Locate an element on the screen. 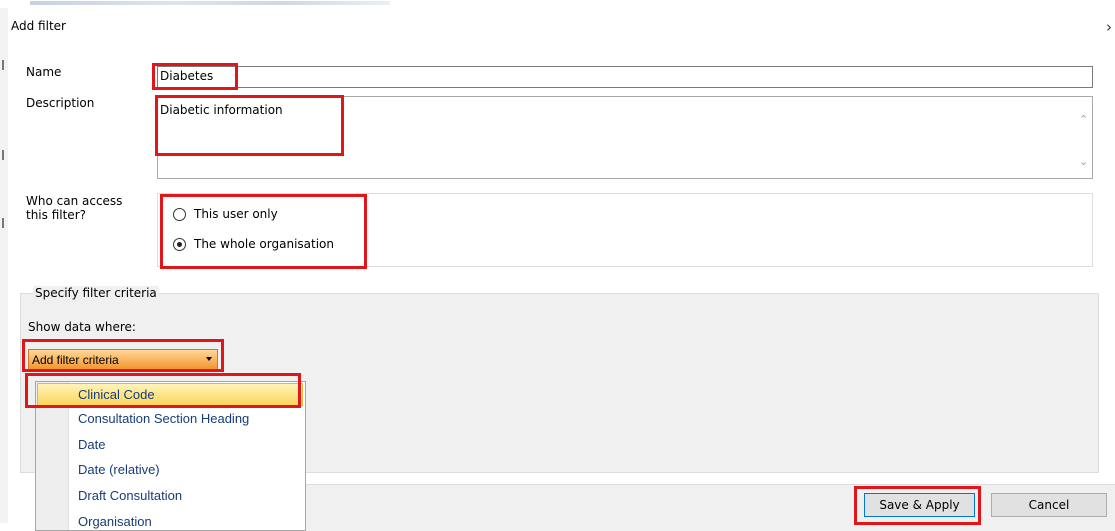 The image size is (1115, 531). description-textarea: Diabetic information ⌃ ⌄ is located at coordinates (625, 137).